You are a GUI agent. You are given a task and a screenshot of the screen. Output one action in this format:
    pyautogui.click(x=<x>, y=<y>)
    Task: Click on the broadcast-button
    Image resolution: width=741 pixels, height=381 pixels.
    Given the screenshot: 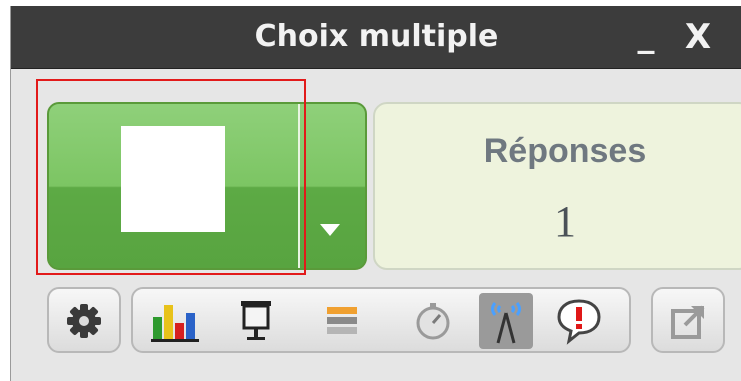 What is the action you would take?
    pyautogui.click(x=506, y=321)
    